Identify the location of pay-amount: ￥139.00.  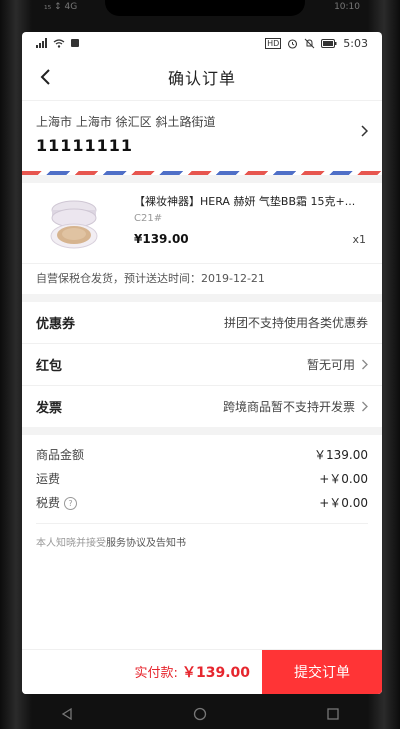
(215, 673).